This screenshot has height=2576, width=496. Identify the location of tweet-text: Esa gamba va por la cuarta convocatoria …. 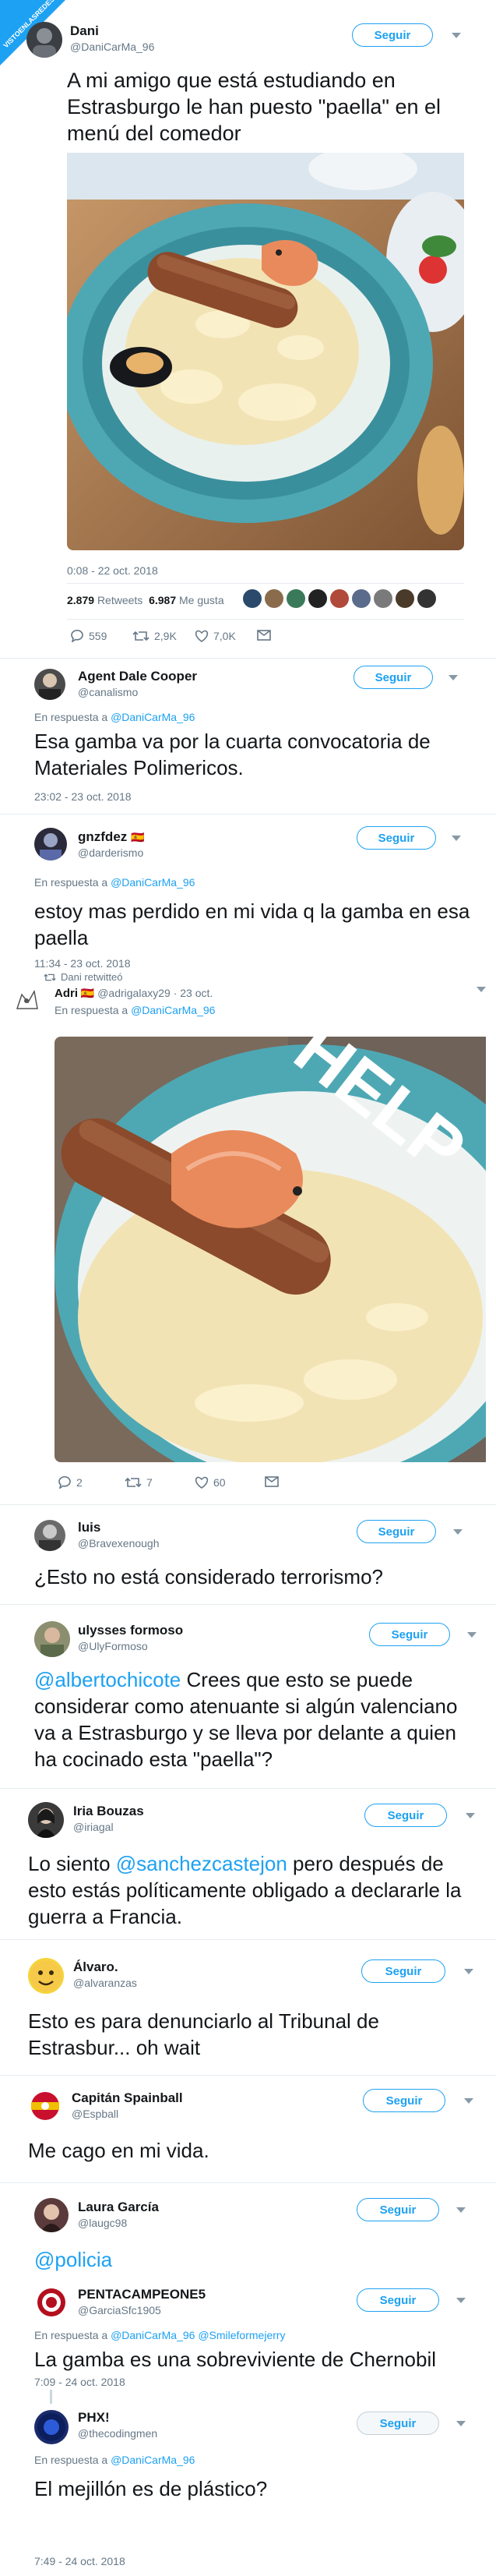
(232, 754).